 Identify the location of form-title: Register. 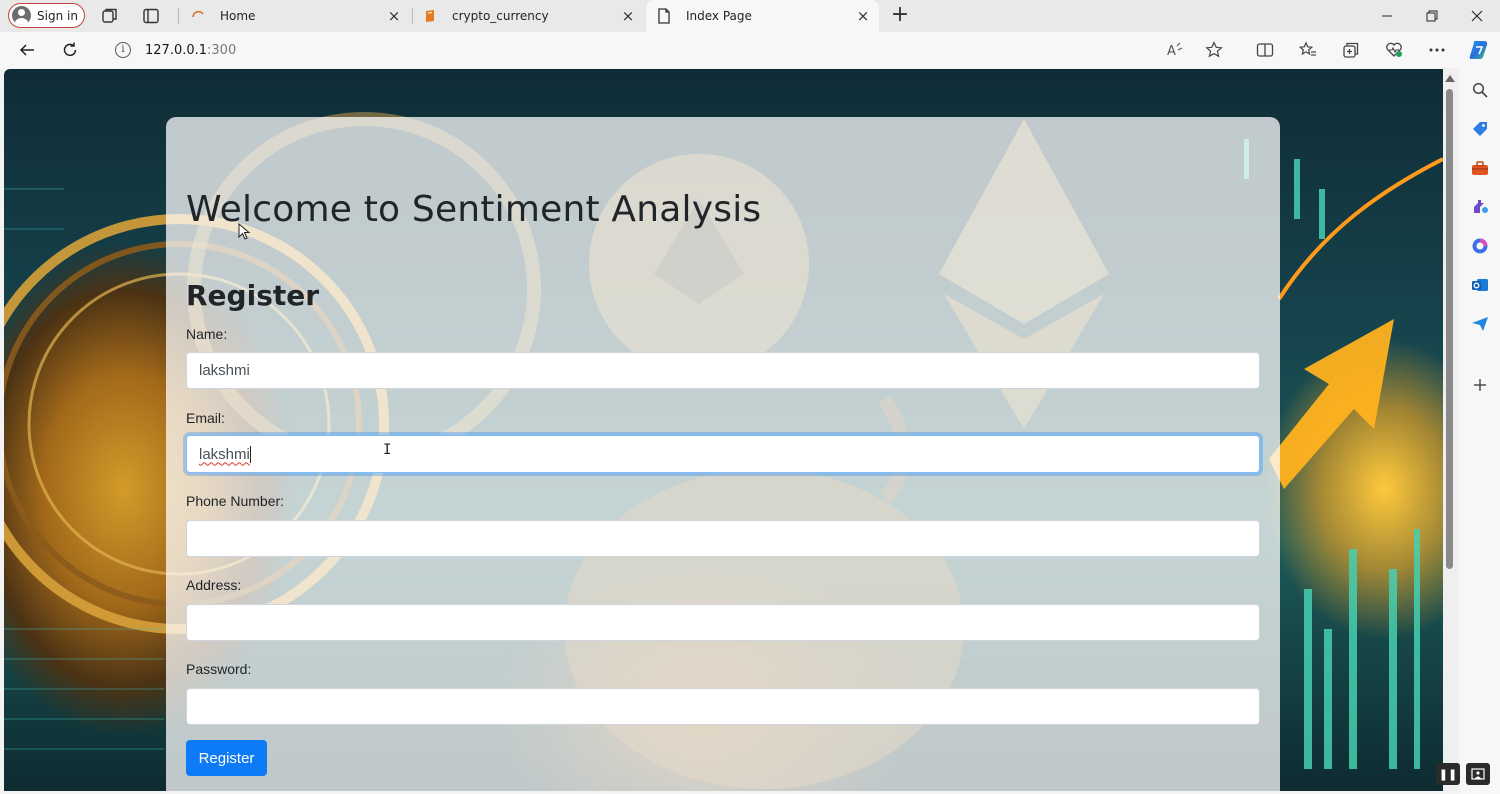
(253, 295).